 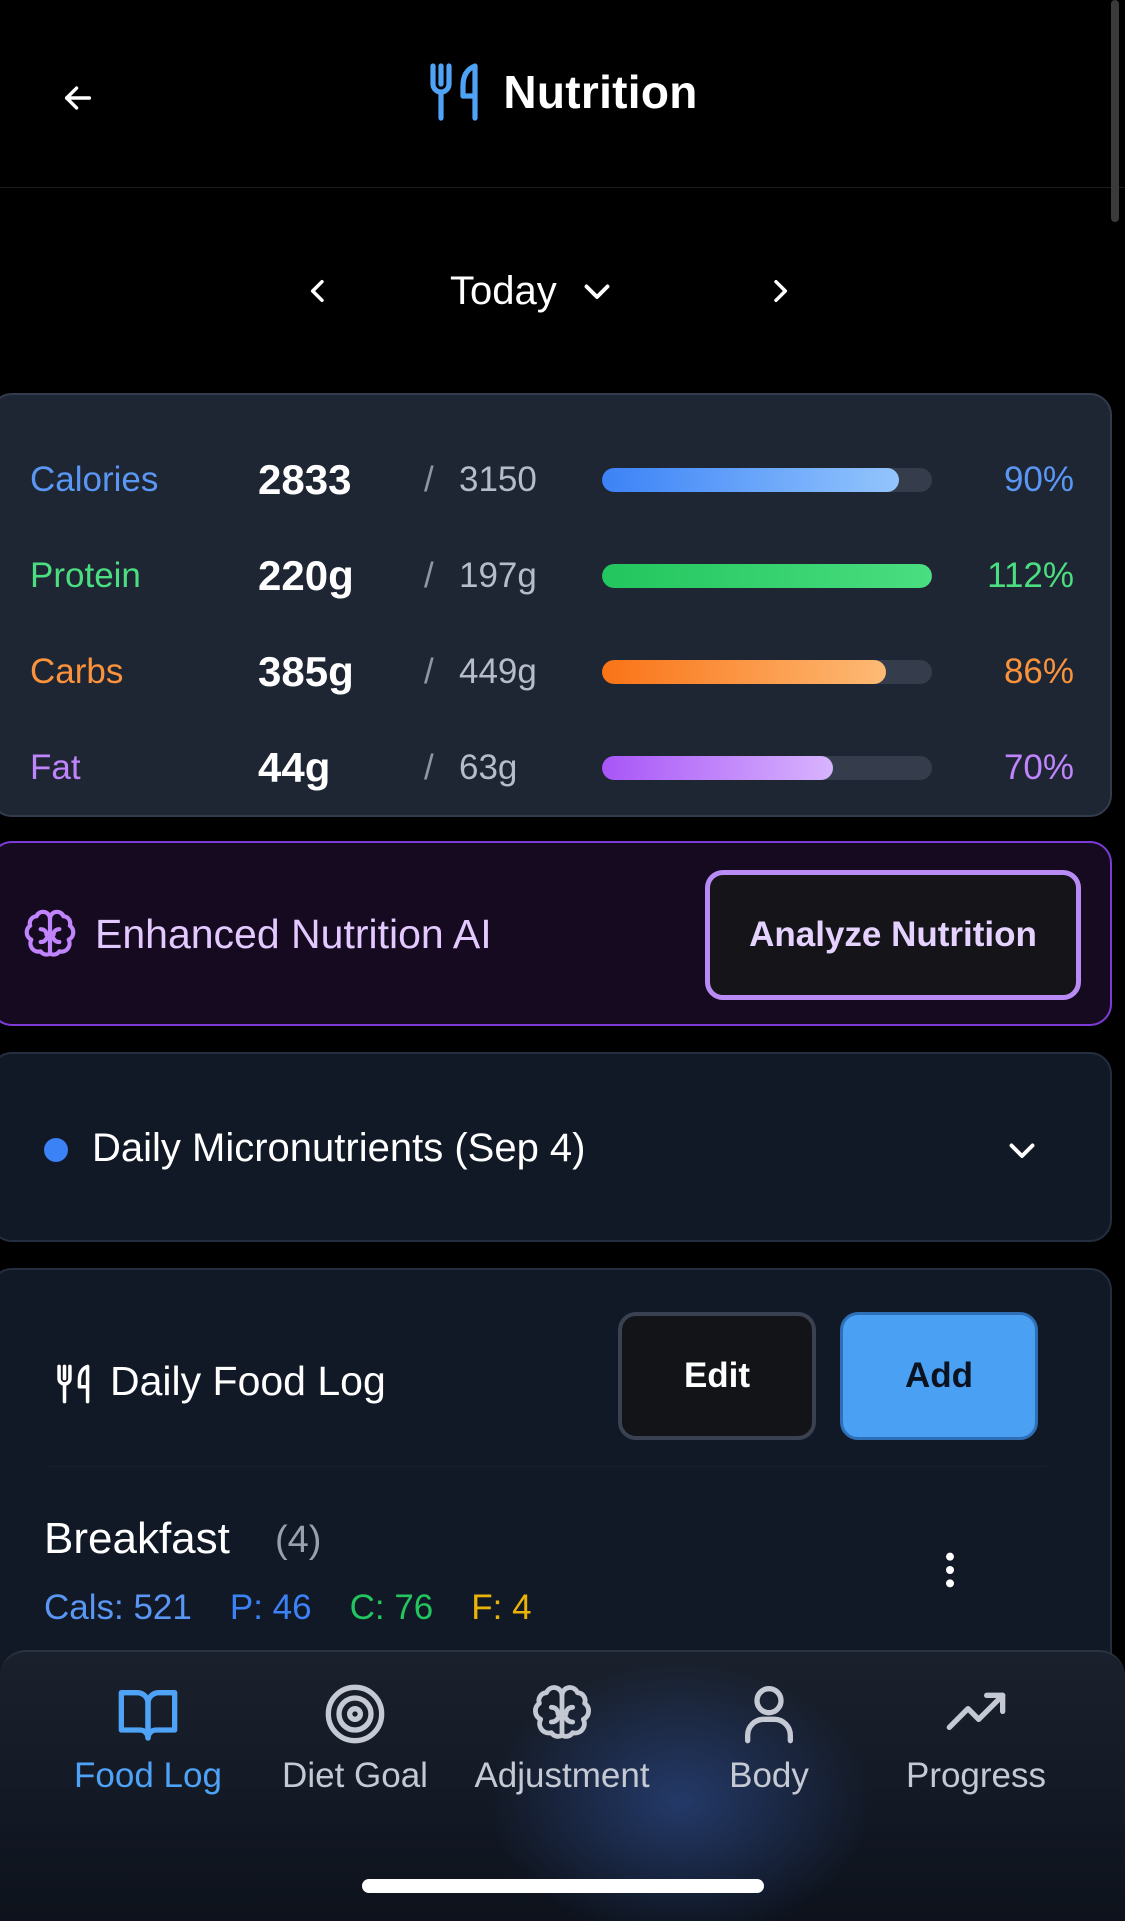 I want to click on macro-goal: 449g, so click(x=498, y=671).